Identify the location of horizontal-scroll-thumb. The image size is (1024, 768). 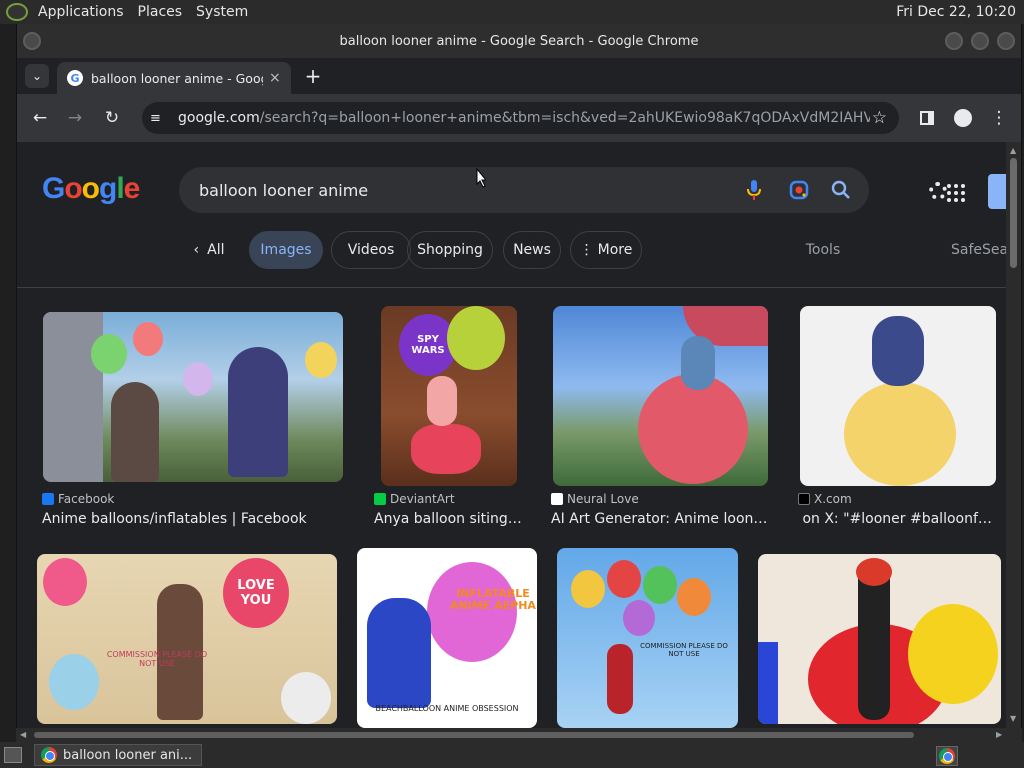
(474, 735).